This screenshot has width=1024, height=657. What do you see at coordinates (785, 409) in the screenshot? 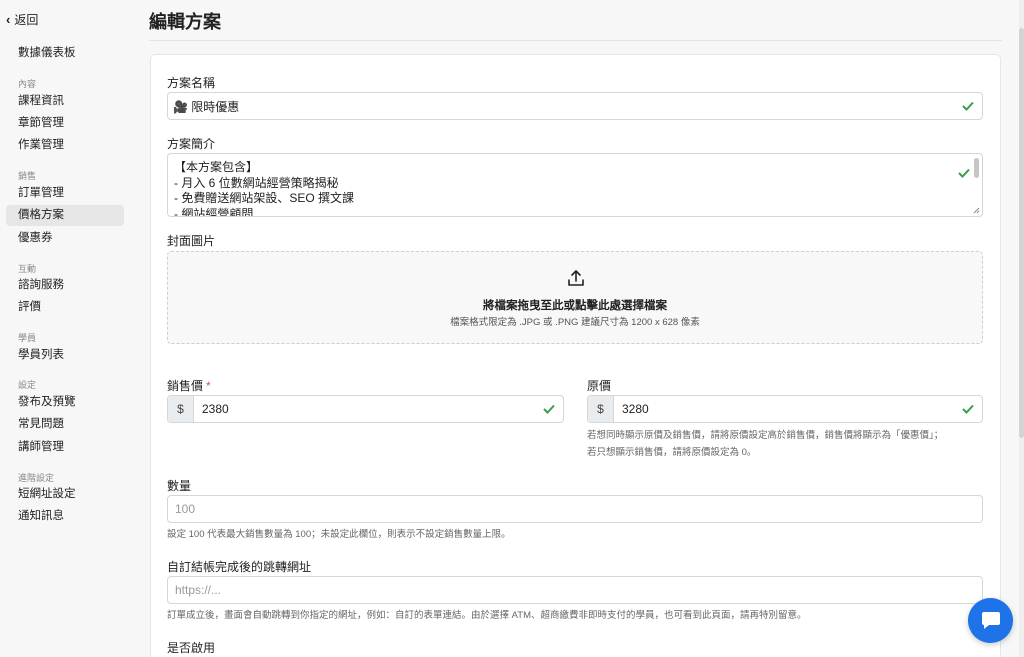
I see `original-price-input: $ 3280` at bounding box center [785, 409].